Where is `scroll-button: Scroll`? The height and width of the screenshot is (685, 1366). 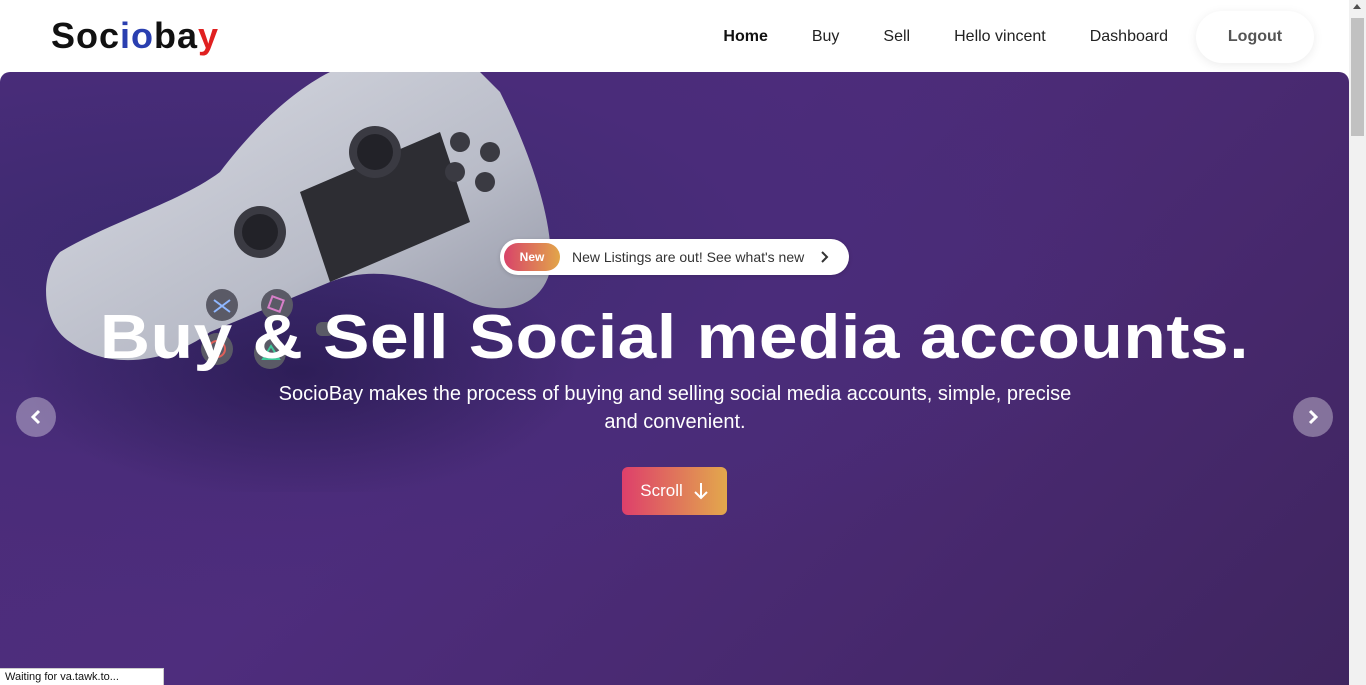 scroll-button: Scroll is located at coordinates (674, 491).